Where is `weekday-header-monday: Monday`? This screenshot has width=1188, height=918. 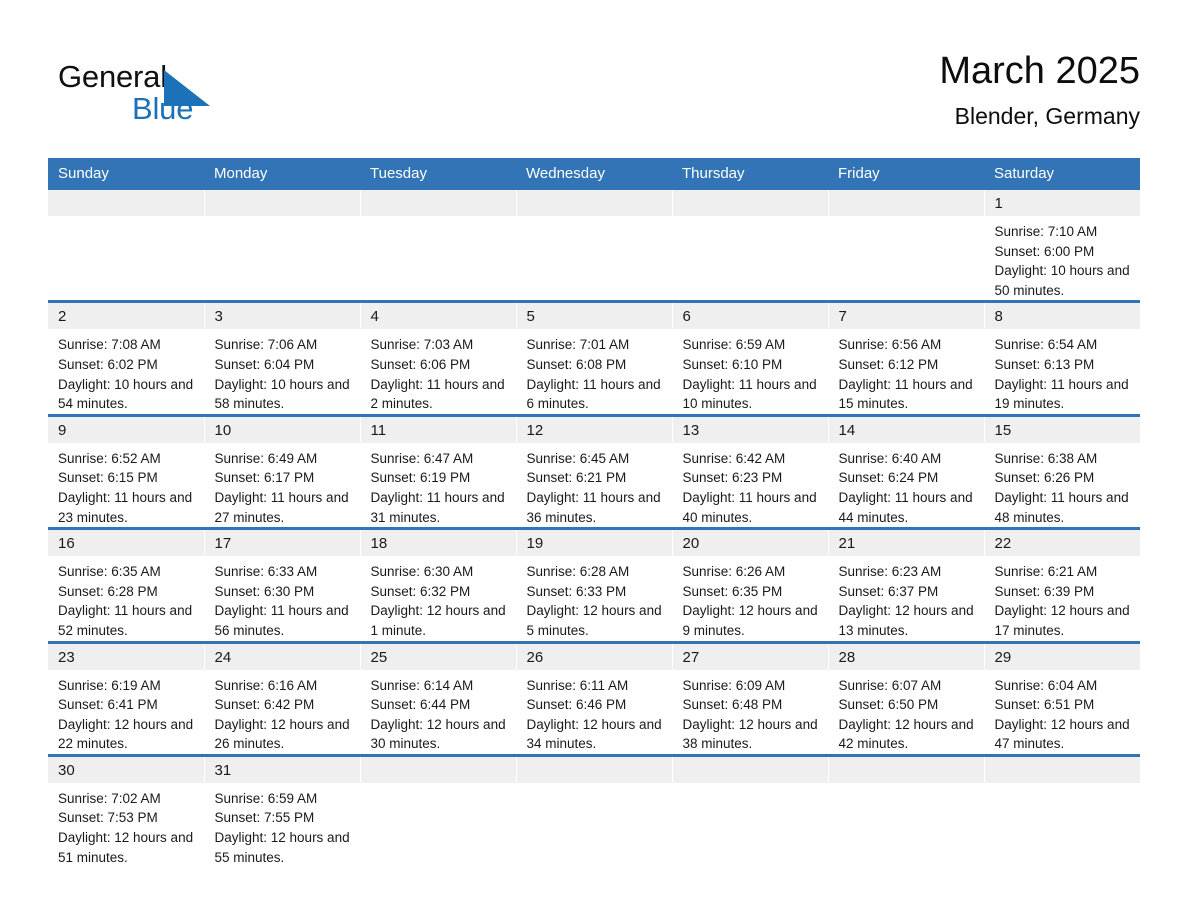 weekday-header-monday: Monday is located at coordinates (282, 174).